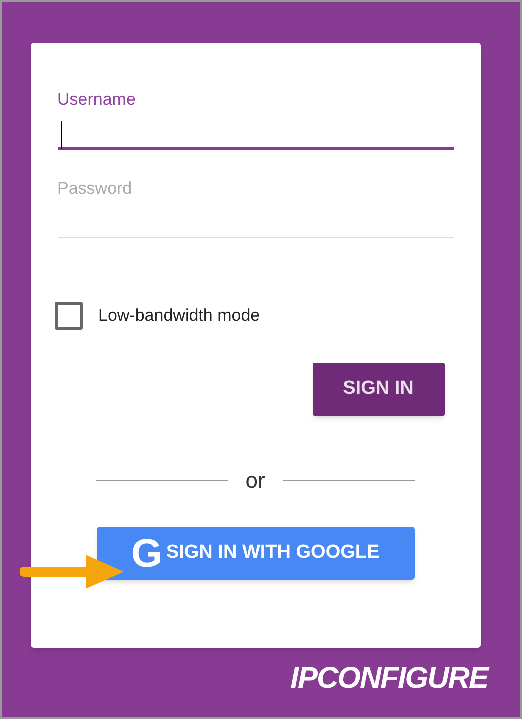 The width and height of the screenshot is (522, 719). What do you see at coordinates (96, 189) in the screenshot?
I see `field-label: Password` at bounding box center [96, 189].